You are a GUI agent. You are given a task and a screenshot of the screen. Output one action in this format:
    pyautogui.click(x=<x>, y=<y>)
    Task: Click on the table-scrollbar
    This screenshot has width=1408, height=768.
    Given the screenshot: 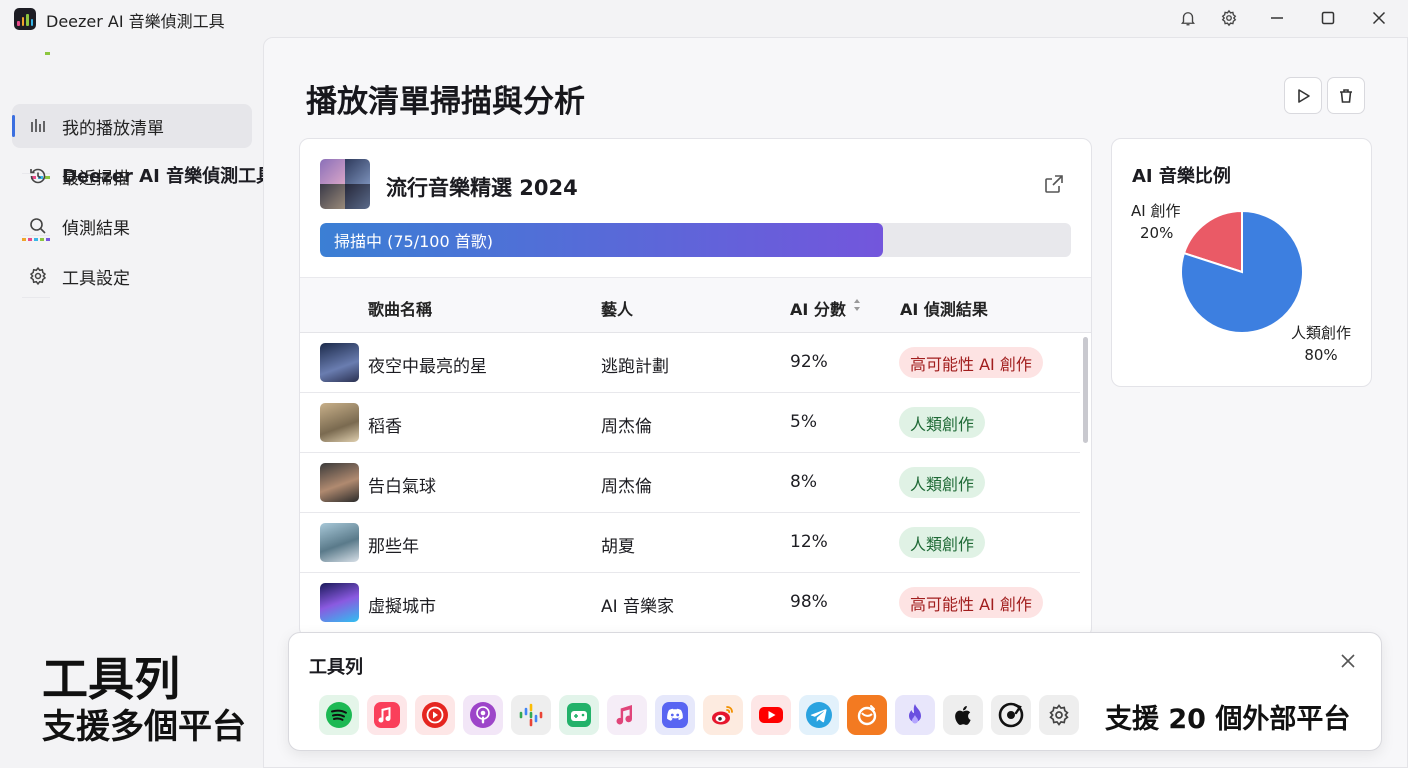 What is the action you would take?
    pyautogui.click(x=1085, y=390)
    